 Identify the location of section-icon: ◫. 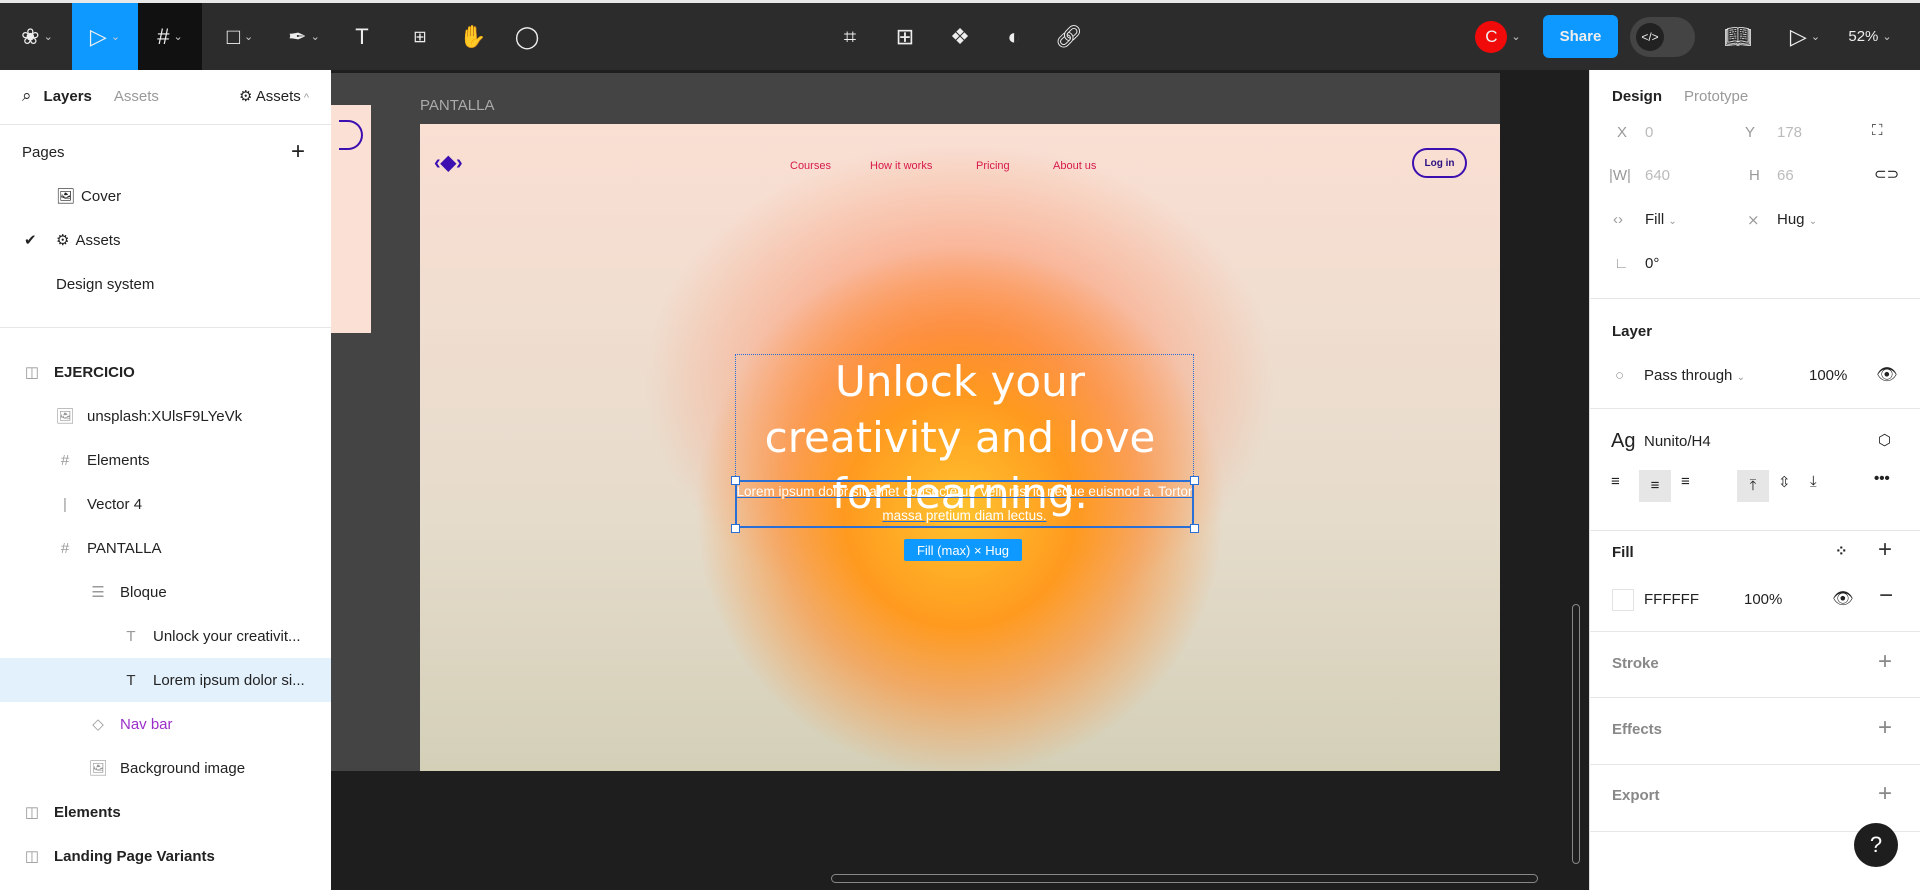
(32, 812).